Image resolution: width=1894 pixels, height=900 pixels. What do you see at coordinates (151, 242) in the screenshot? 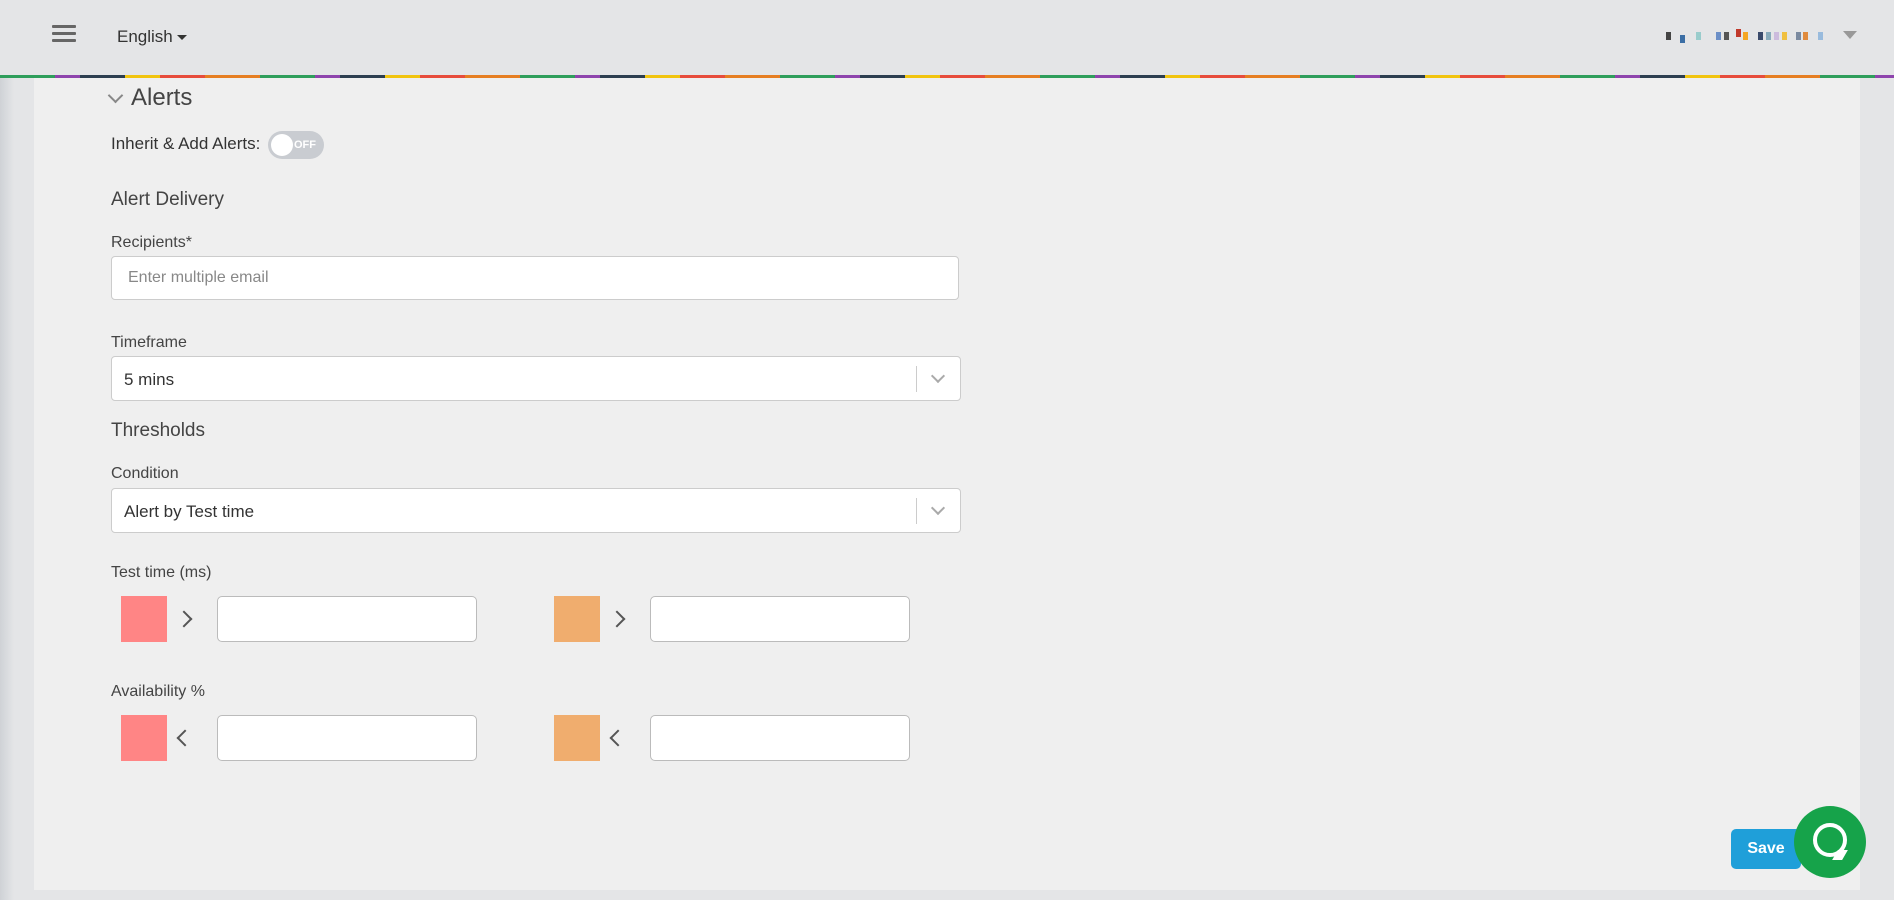
I see `recipients-label: Recipients*` at bounding box center [151, 242].